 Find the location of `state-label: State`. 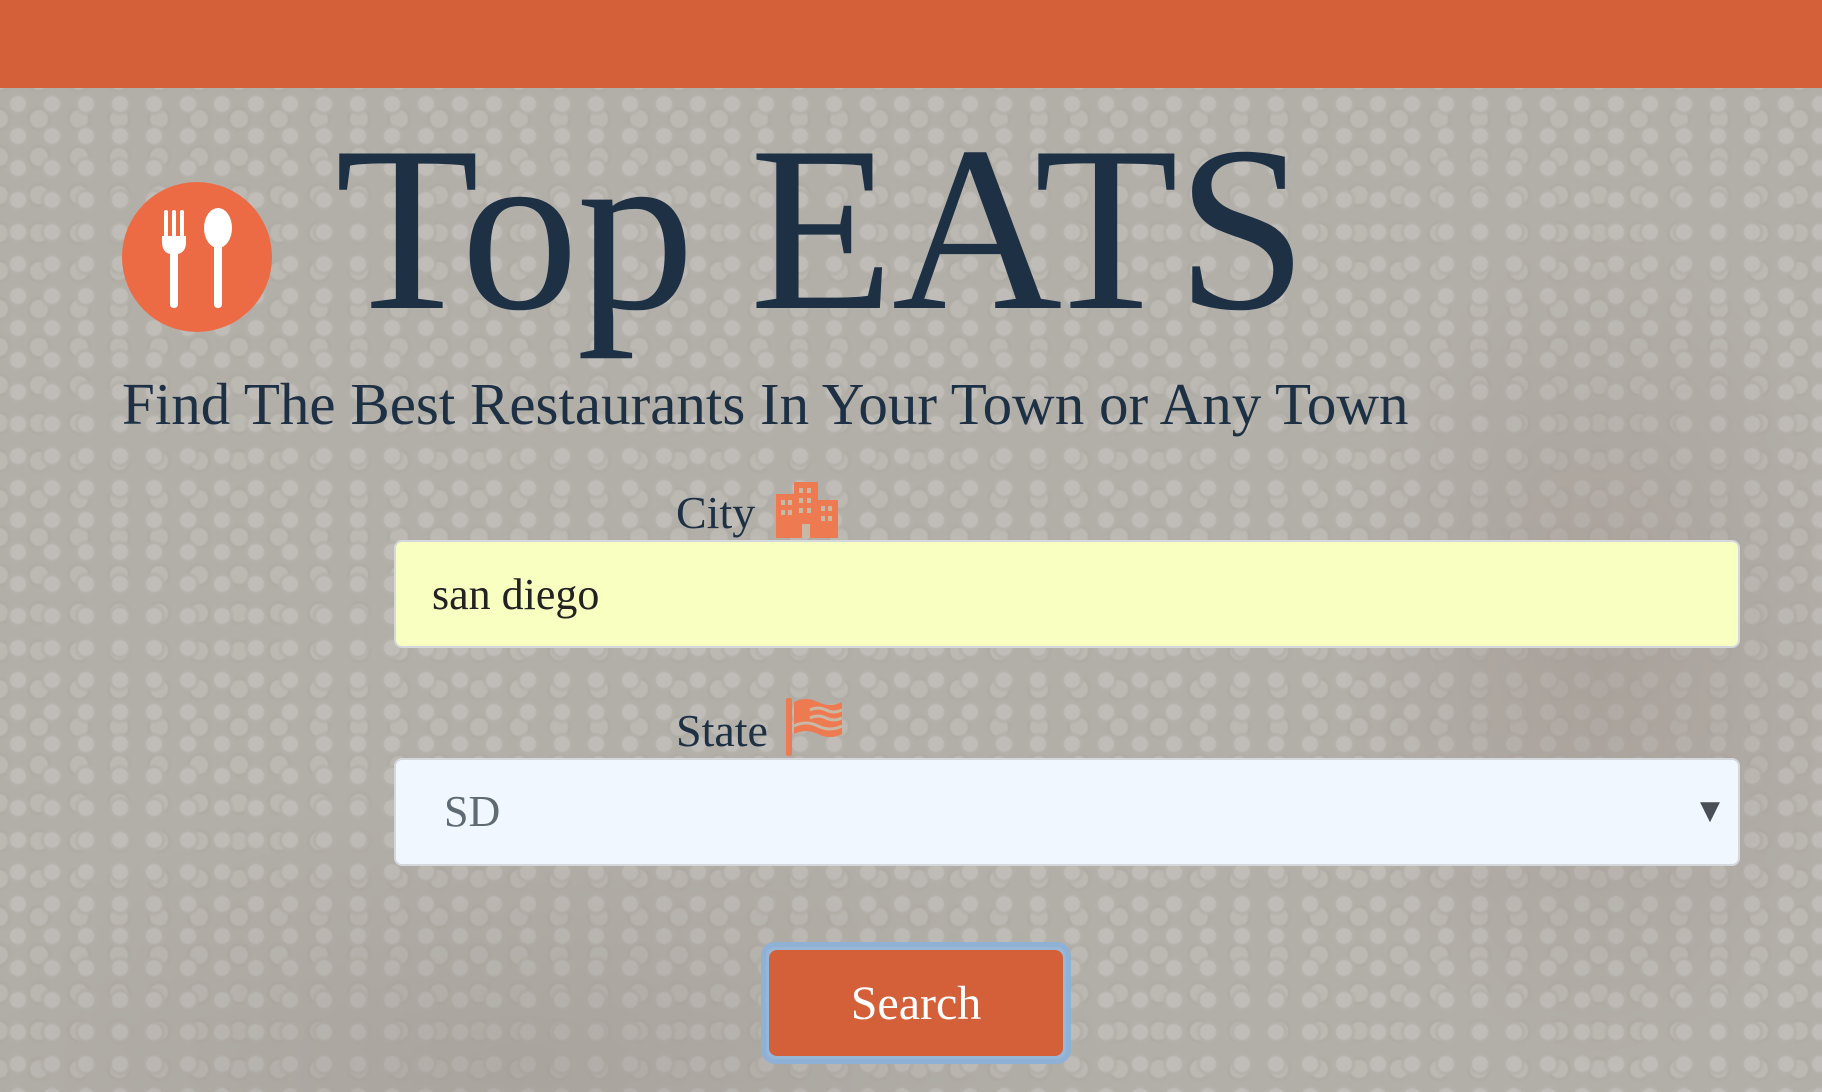

state-label: State is located at coordinates (722, 730).